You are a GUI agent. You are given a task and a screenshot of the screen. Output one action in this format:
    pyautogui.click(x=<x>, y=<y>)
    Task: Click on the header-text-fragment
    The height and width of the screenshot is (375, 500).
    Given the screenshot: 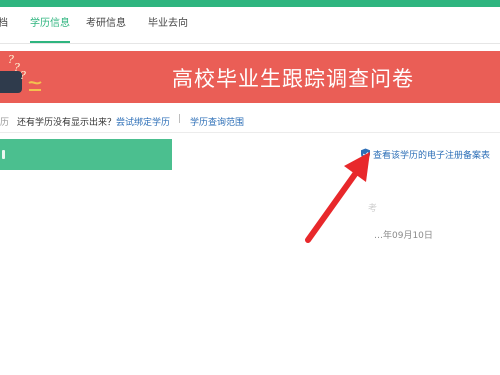 What is the action you would take?
    pyautogui.click(x=3, y=154)
    